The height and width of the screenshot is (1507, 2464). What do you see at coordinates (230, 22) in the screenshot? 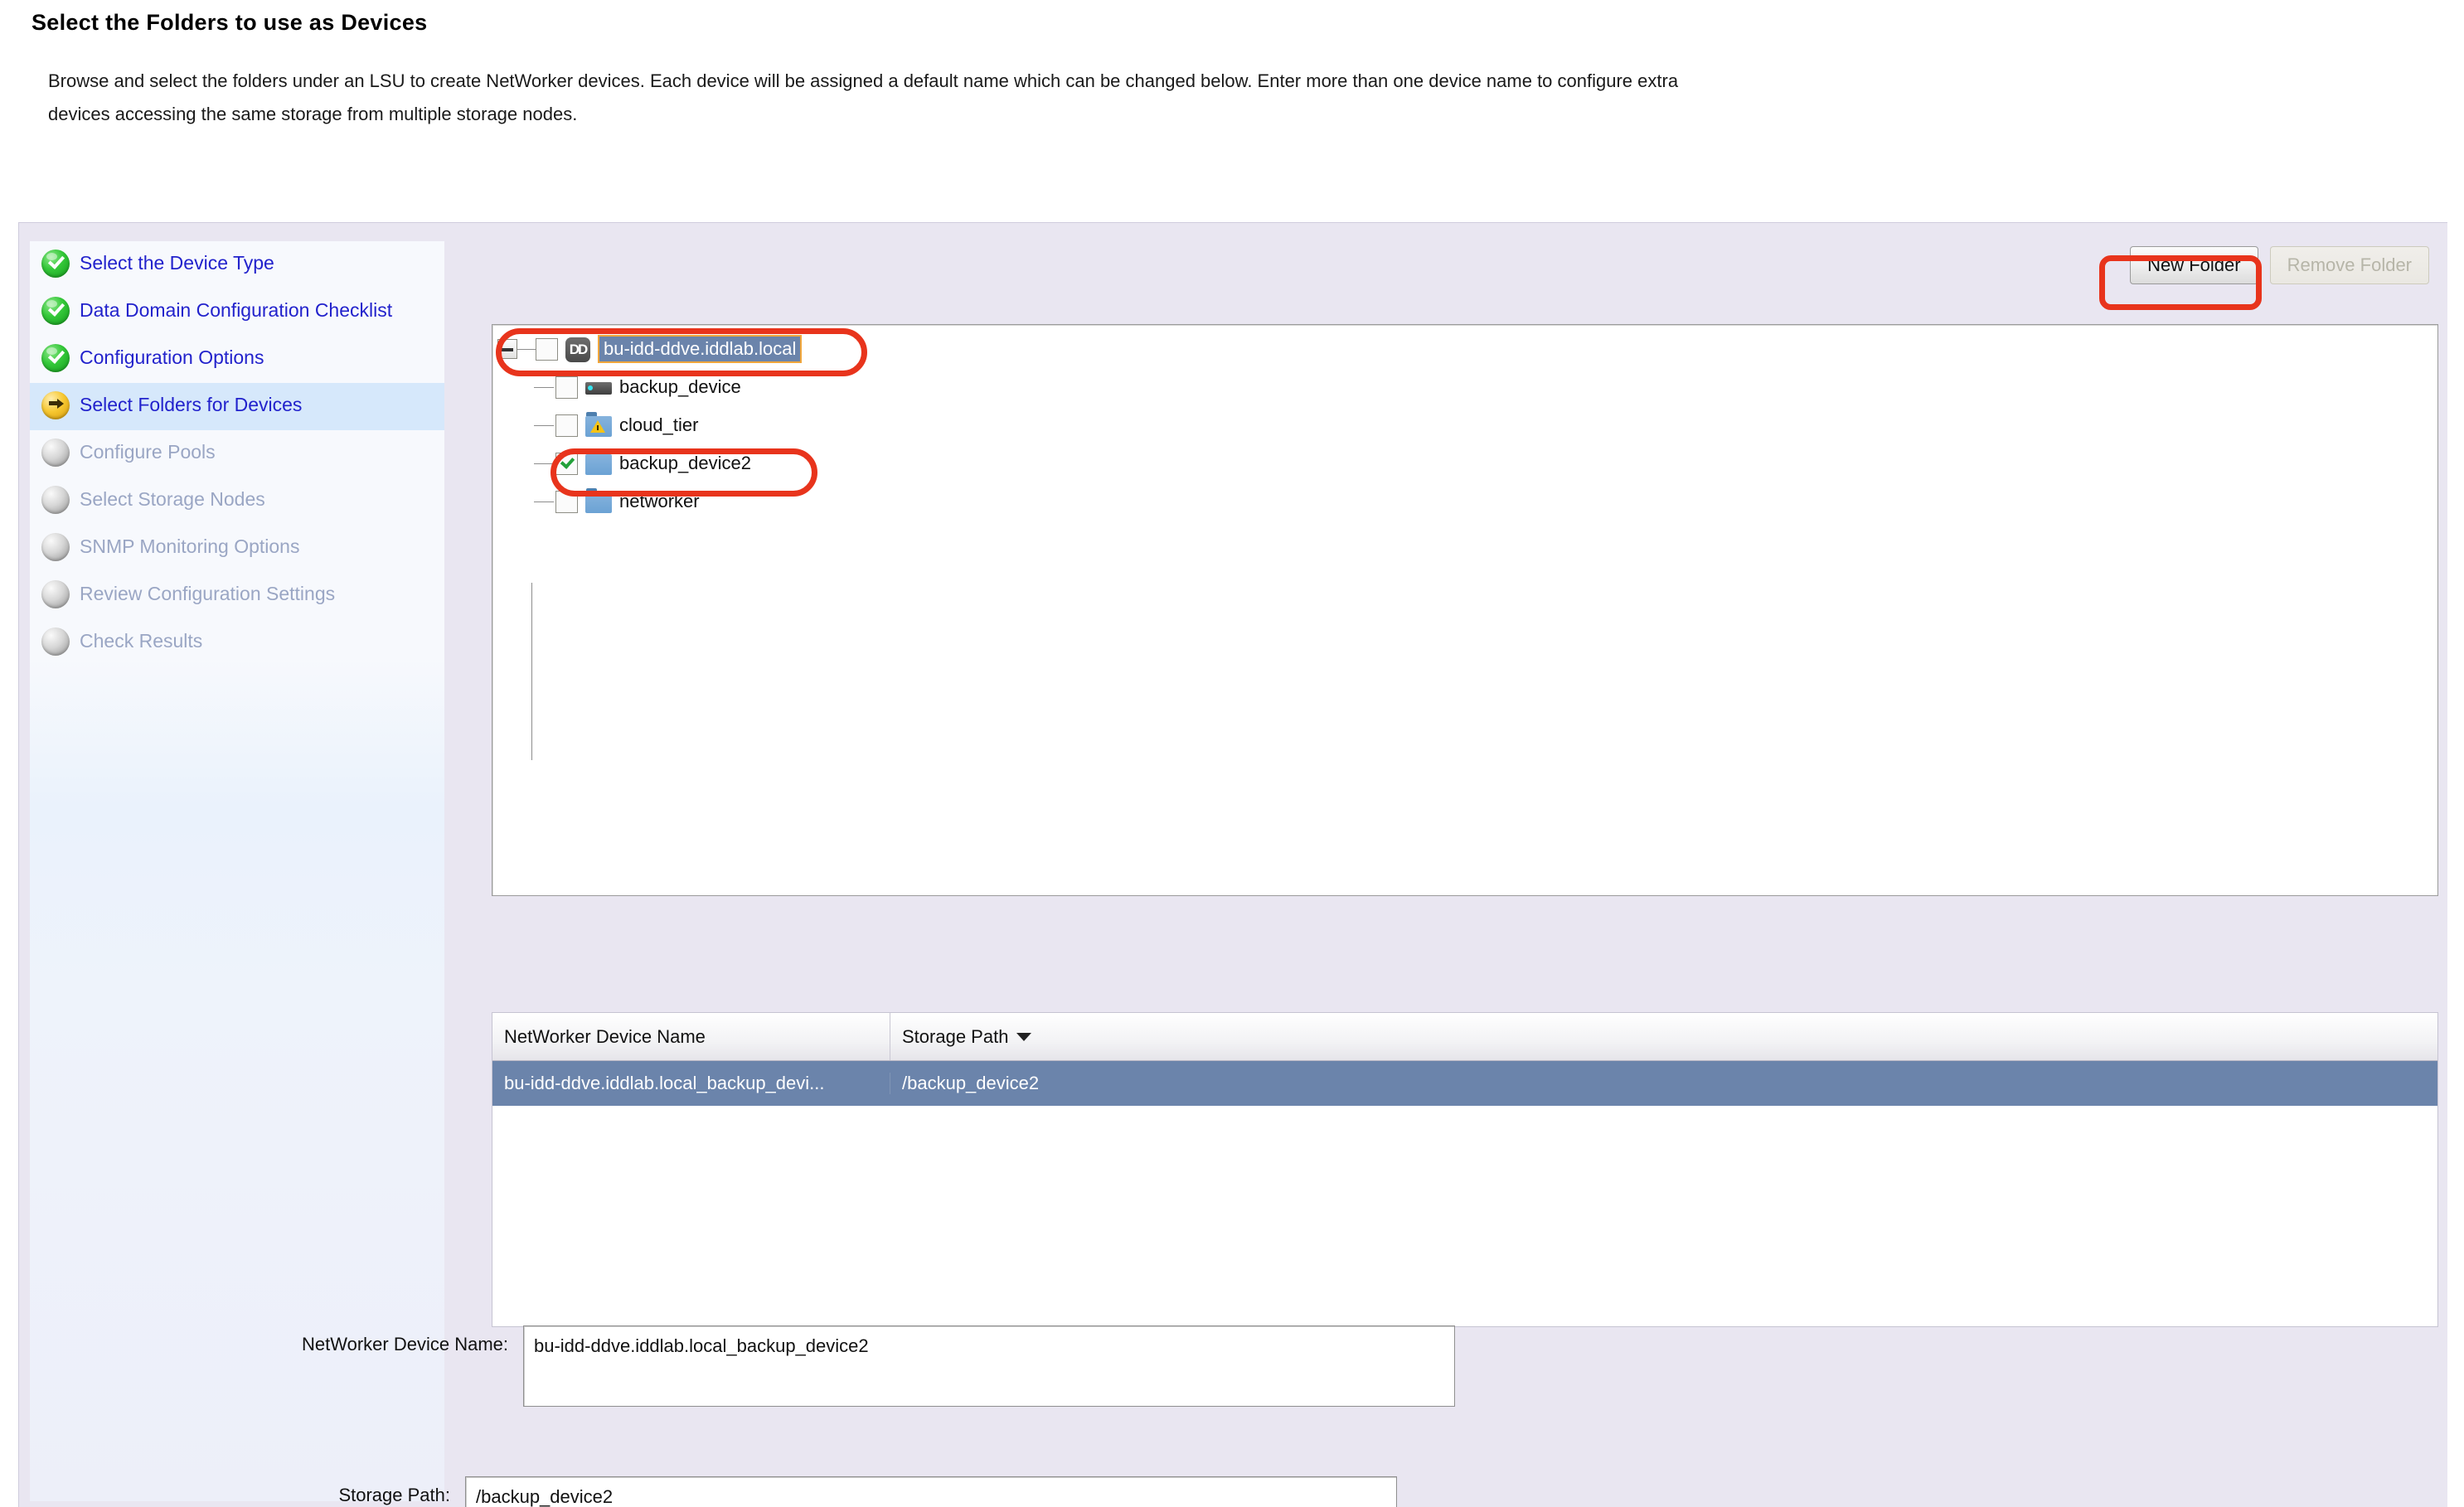
I see `page-title: Select the Folders to use as Devices` at bounding box center [230, 22].